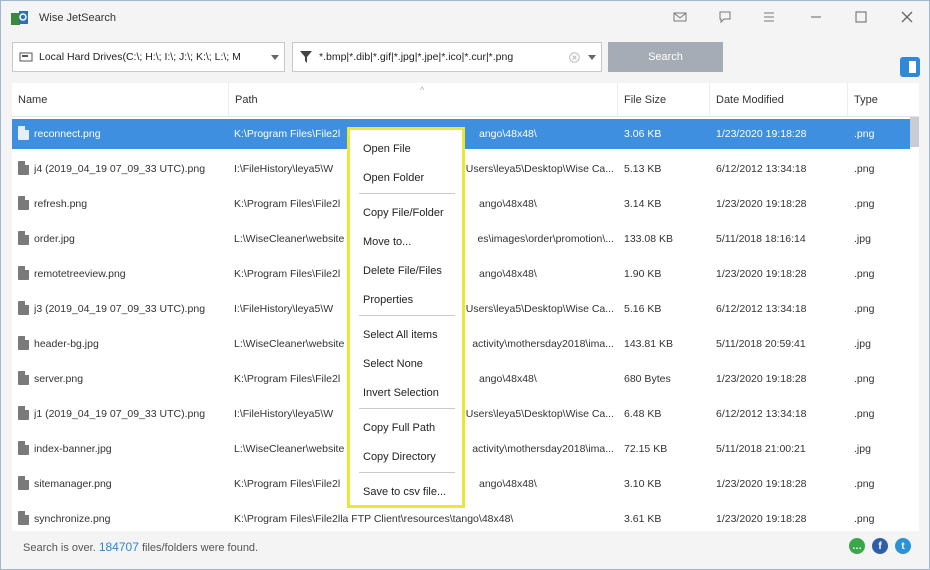  I want to click on panel-toggle-icon, so click(910, 67).